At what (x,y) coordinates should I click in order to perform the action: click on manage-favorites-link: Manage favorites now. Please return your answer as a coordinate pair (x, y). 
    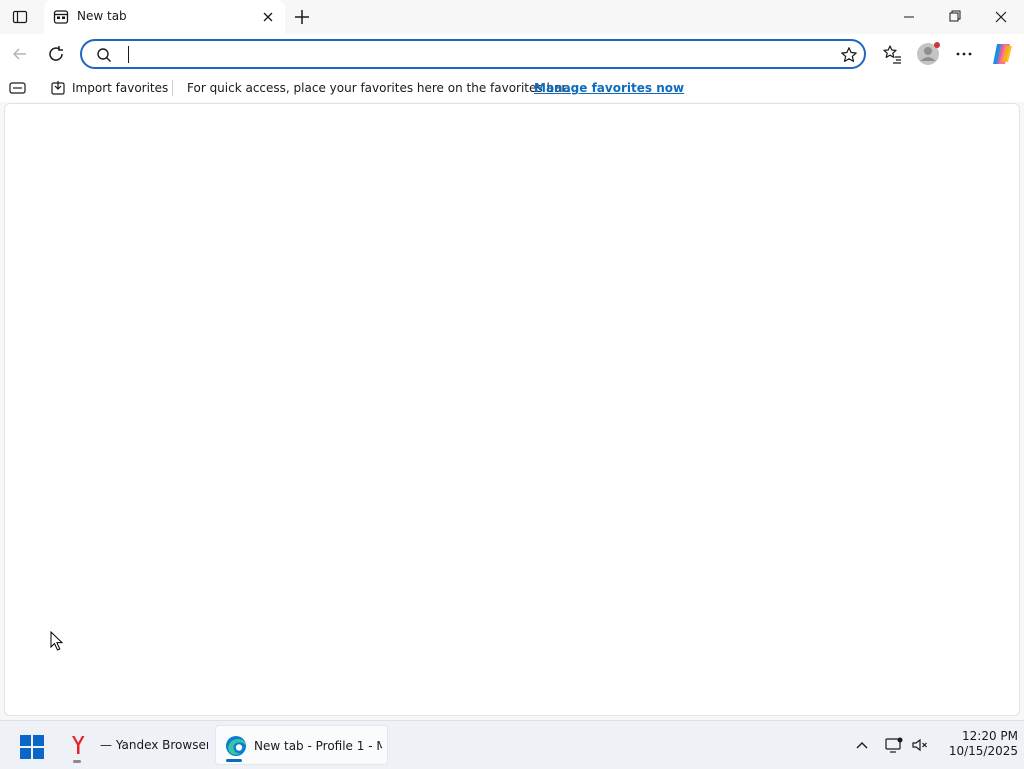
    Looking at the image, I should click on (609, 88).